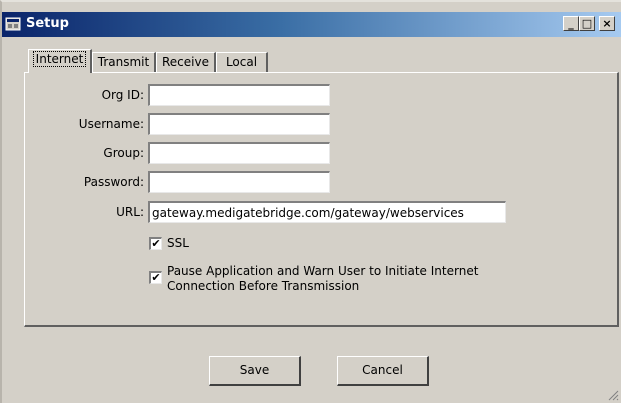 This screenshot has height=403, width=621. Describe the element at coordinates (255, 371) in the screenshot. I see `save-button: Save` at that location.